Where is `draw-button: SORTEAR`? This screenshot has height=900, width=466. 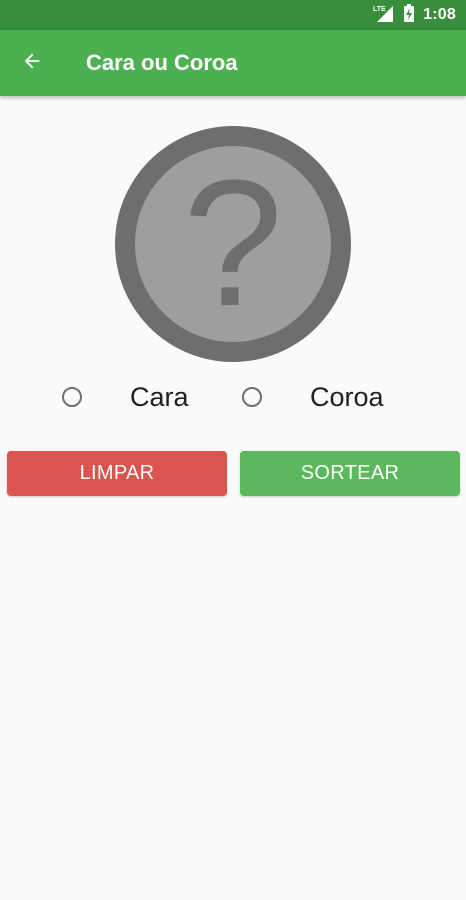
draw-button: SORTEAR is located at coordinates (350, 473).